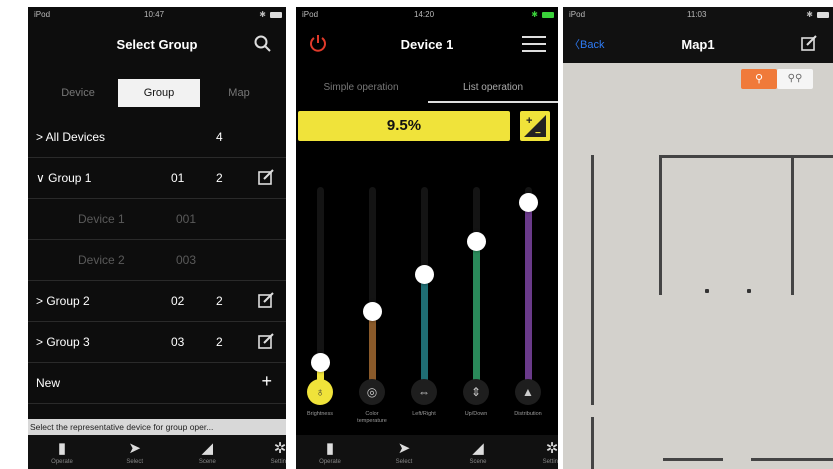 The width and height of the screenshot is (833, 469). Describe the element at coordinates (239, 93) in the screenshot. I see `tab-map: Map` at that location.